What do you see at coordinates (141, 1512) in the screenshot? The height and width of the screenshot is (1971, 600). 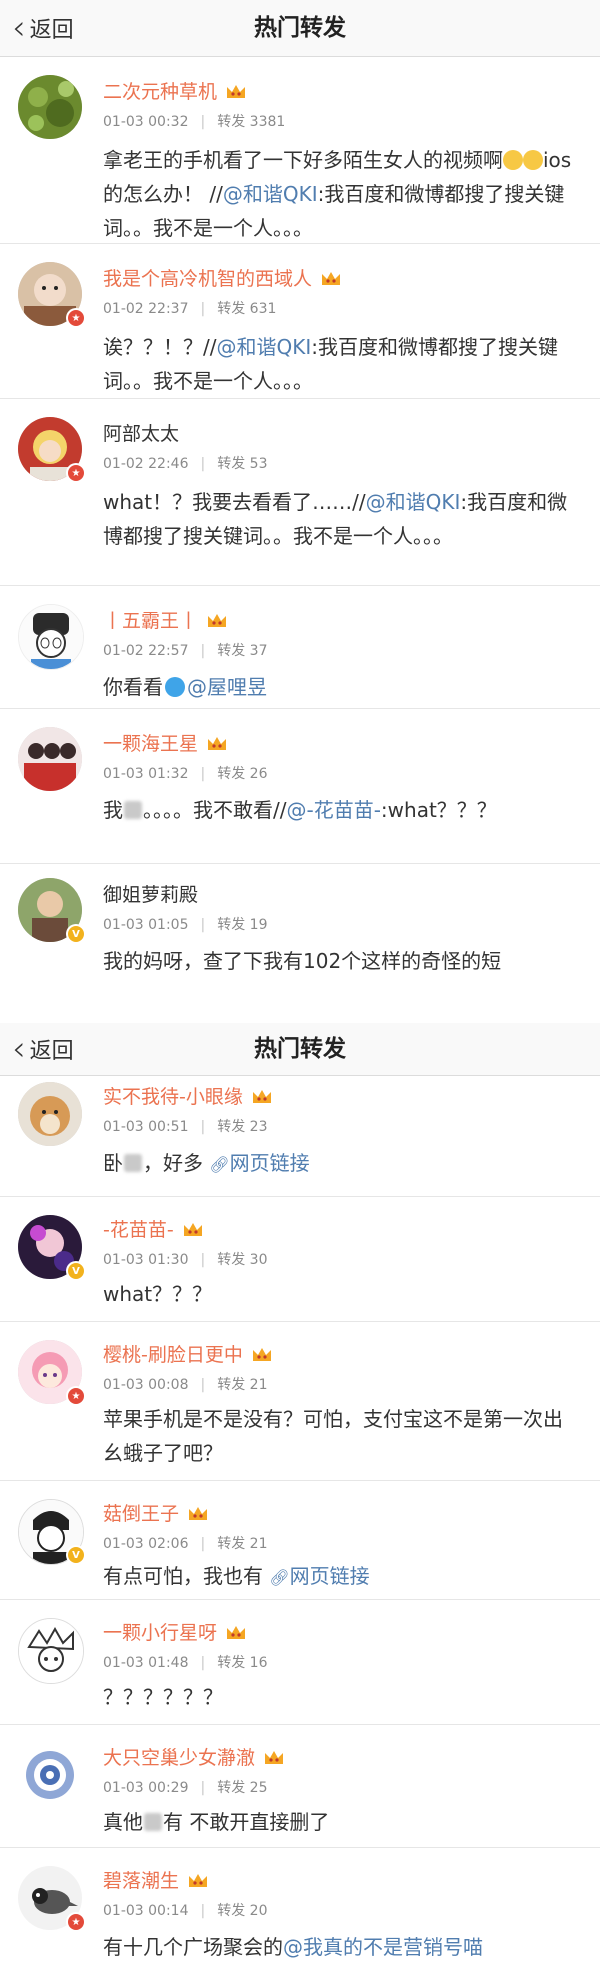 I see `username: 菇倒王子` at bounding box center [141, 1512].